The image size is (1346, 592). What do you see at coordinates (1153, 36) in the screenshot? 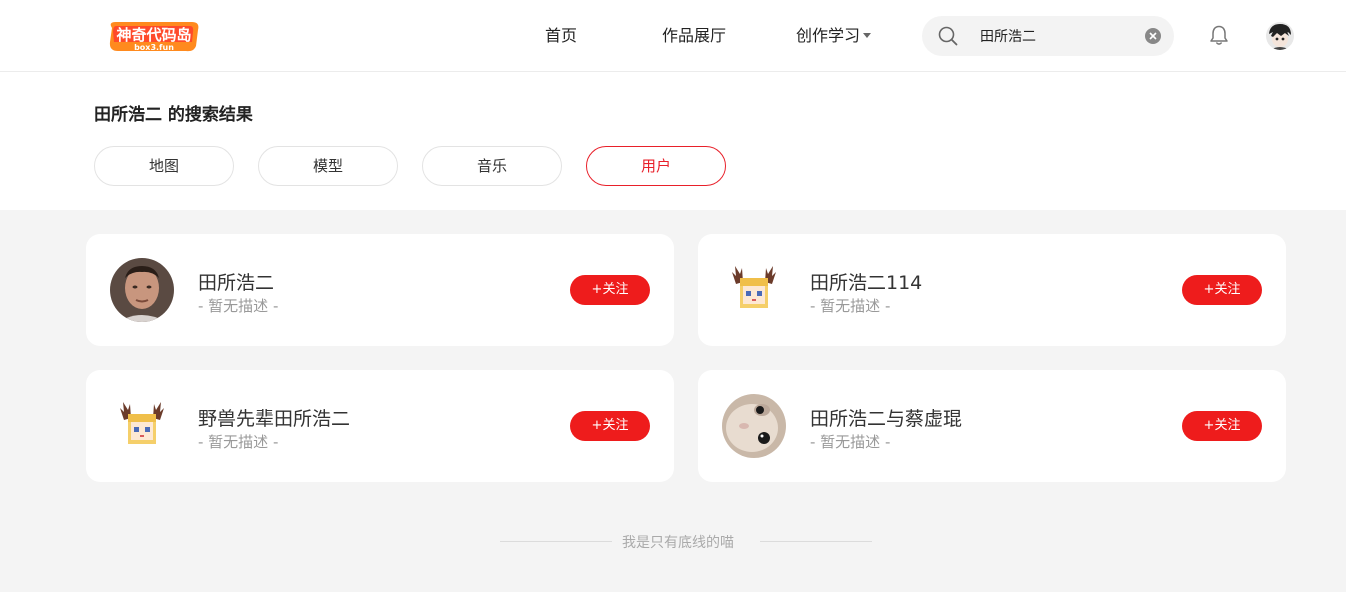
I see `clear-icon` at bounding box center [1153, 36].